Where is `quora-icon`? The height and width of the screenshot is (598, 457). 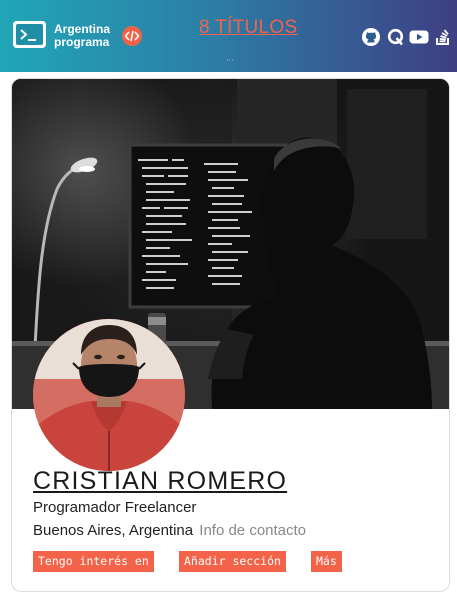 quora-icon is located at coordinates (396, 37).